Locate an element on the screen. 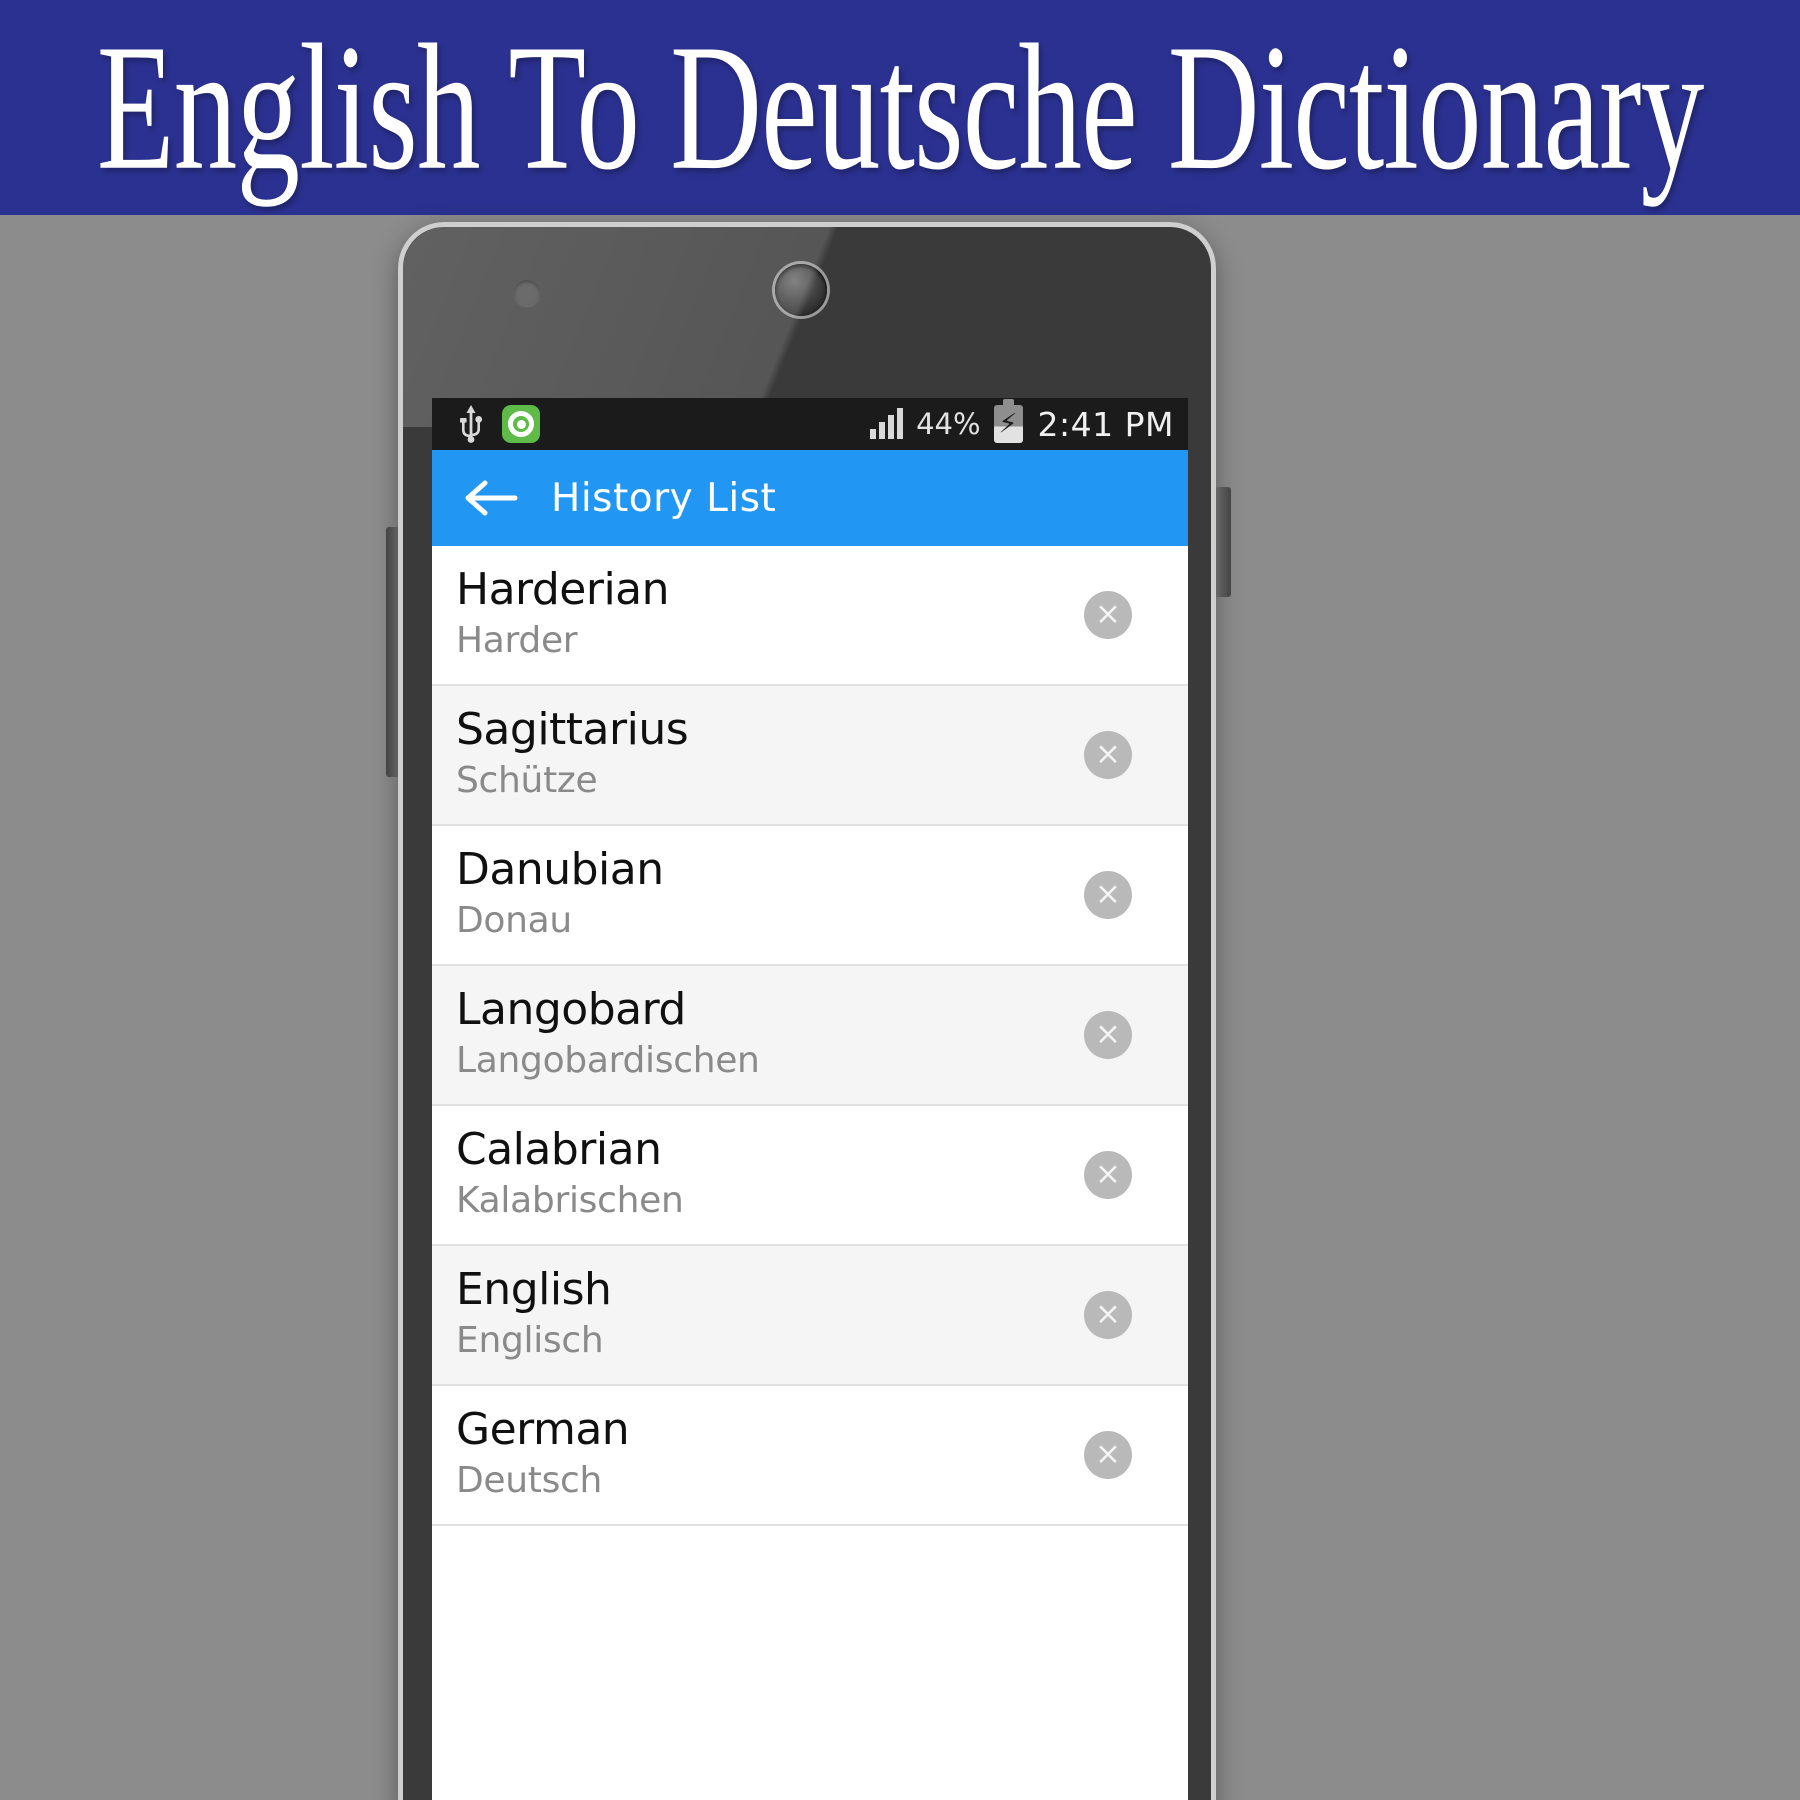 This screenshot has height=1800, width=1800. charging-bolt-icon: ⚡ is located at coordinates (1008, 424).